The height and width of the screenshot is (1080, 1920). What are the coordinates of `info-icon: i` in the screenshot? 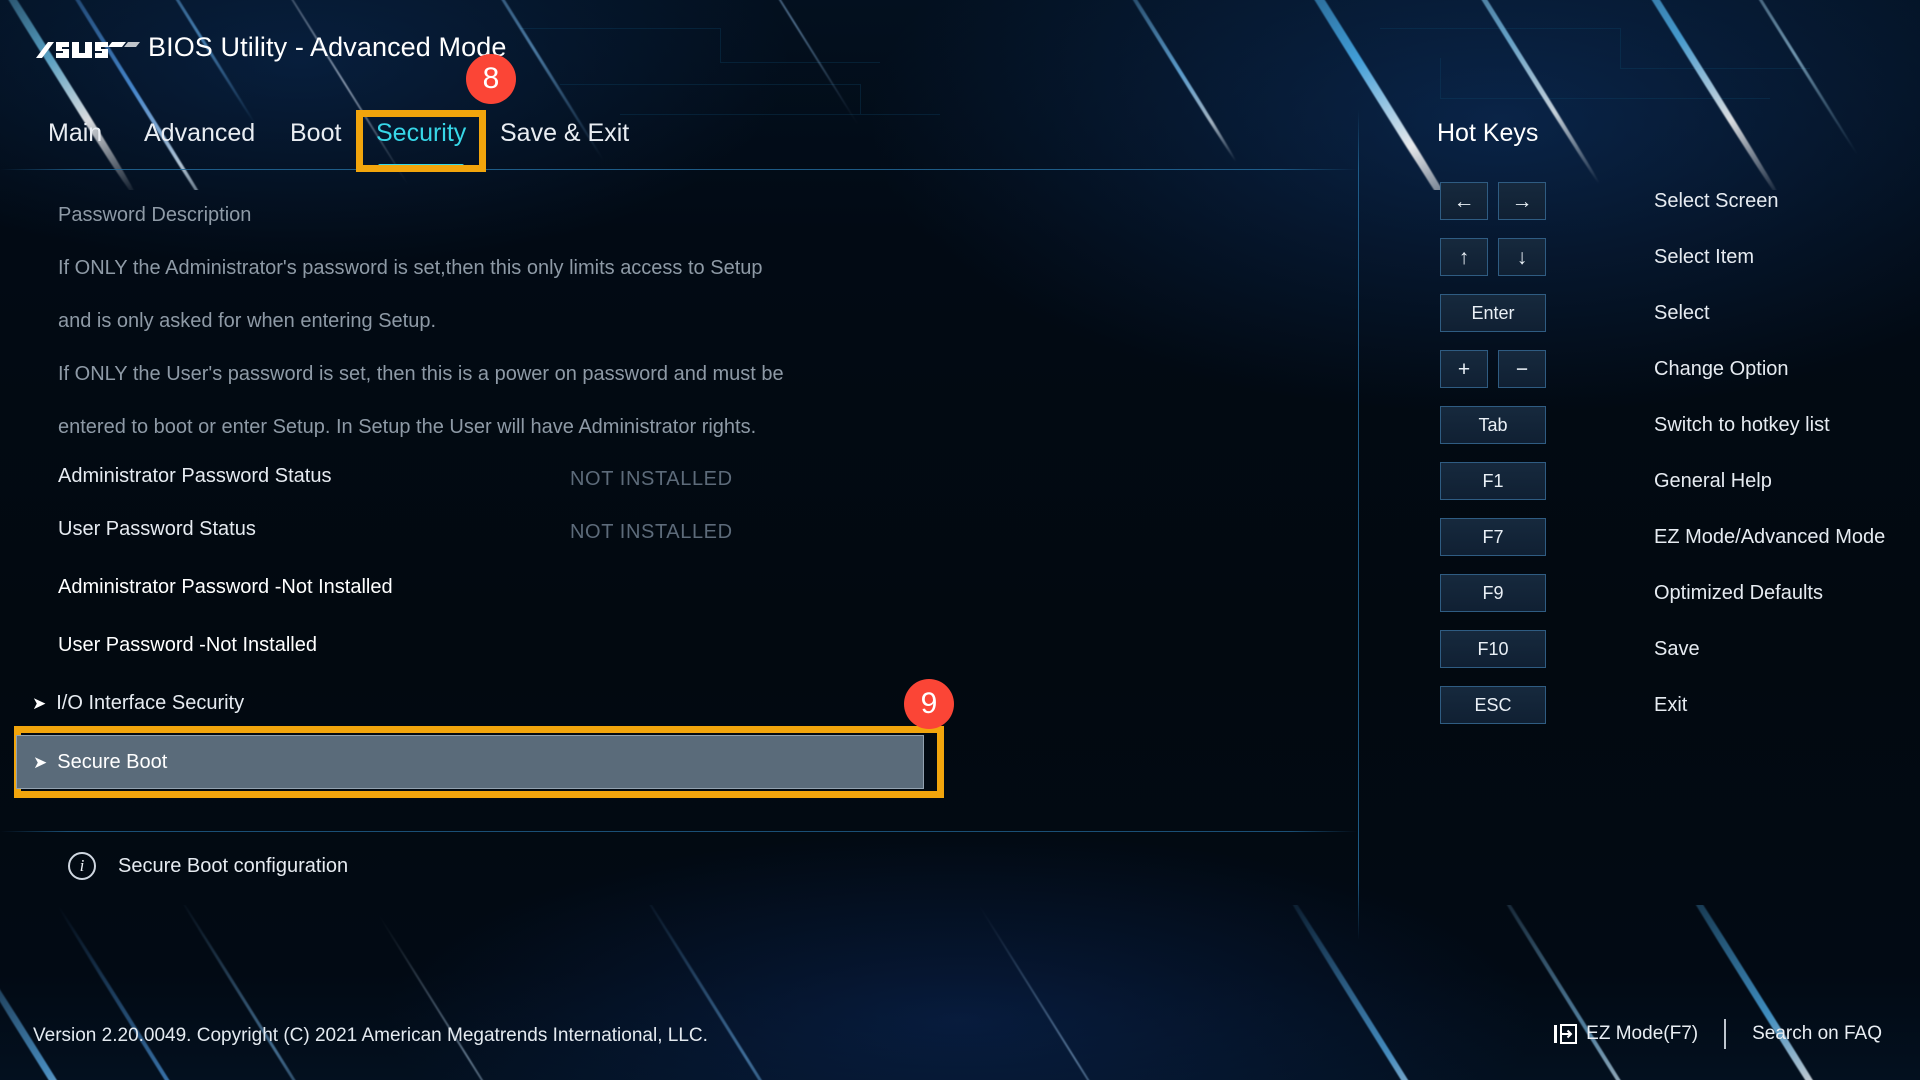 It's located at (82, 866).